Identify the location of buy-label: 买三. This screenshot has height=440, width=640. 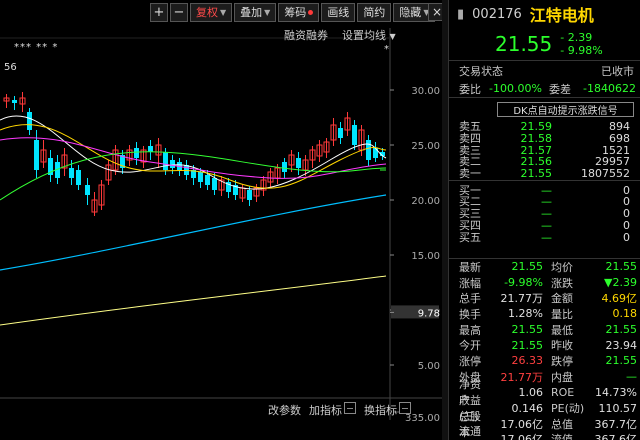
(470, 214).